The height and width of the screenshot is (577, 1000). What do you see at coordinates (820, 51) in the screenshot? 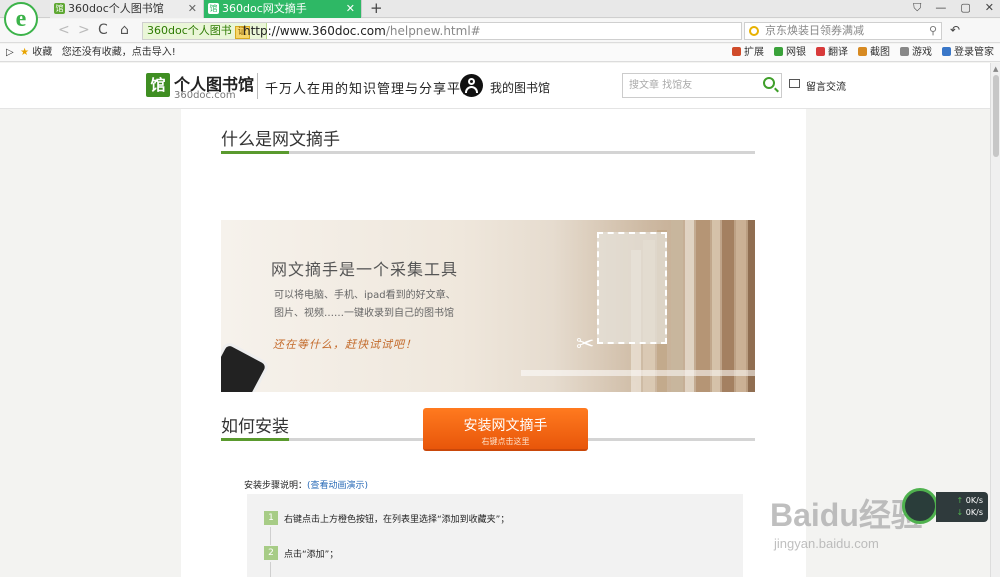
I see `translate-icon` at bounding box center [820, 51].